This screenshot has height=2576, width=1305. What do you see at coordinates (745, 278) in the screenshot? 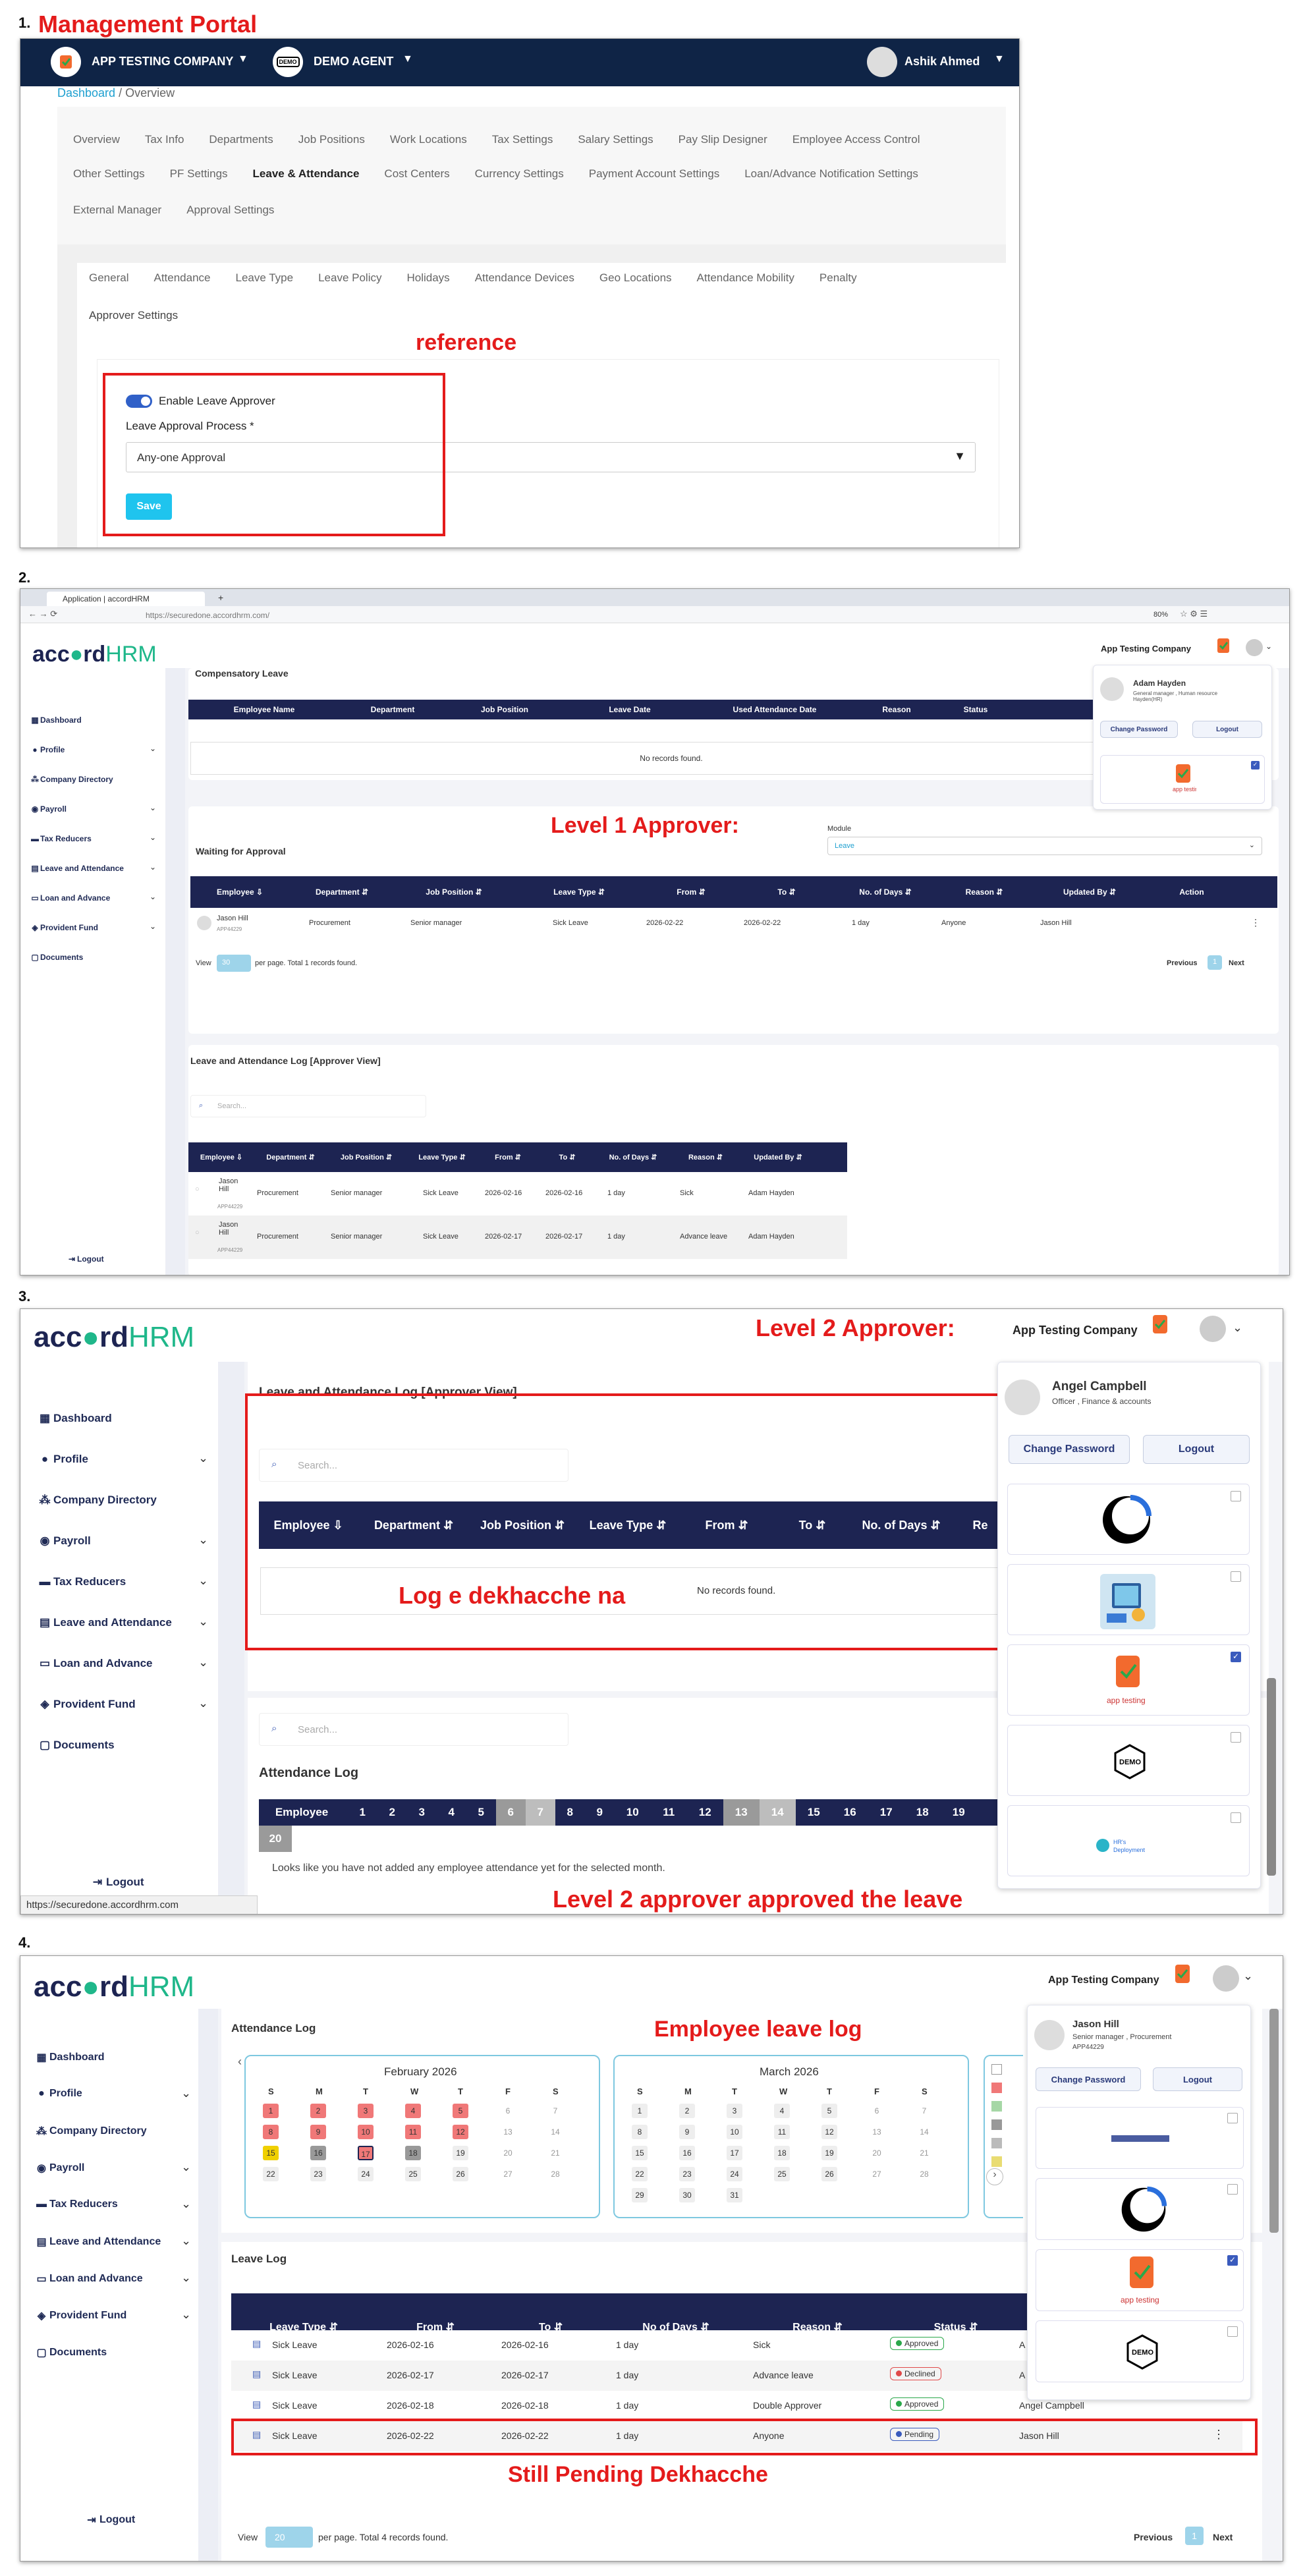
I see `tab-attendance-mobility: Attendance Mobility` at bounding box center [745, 278].